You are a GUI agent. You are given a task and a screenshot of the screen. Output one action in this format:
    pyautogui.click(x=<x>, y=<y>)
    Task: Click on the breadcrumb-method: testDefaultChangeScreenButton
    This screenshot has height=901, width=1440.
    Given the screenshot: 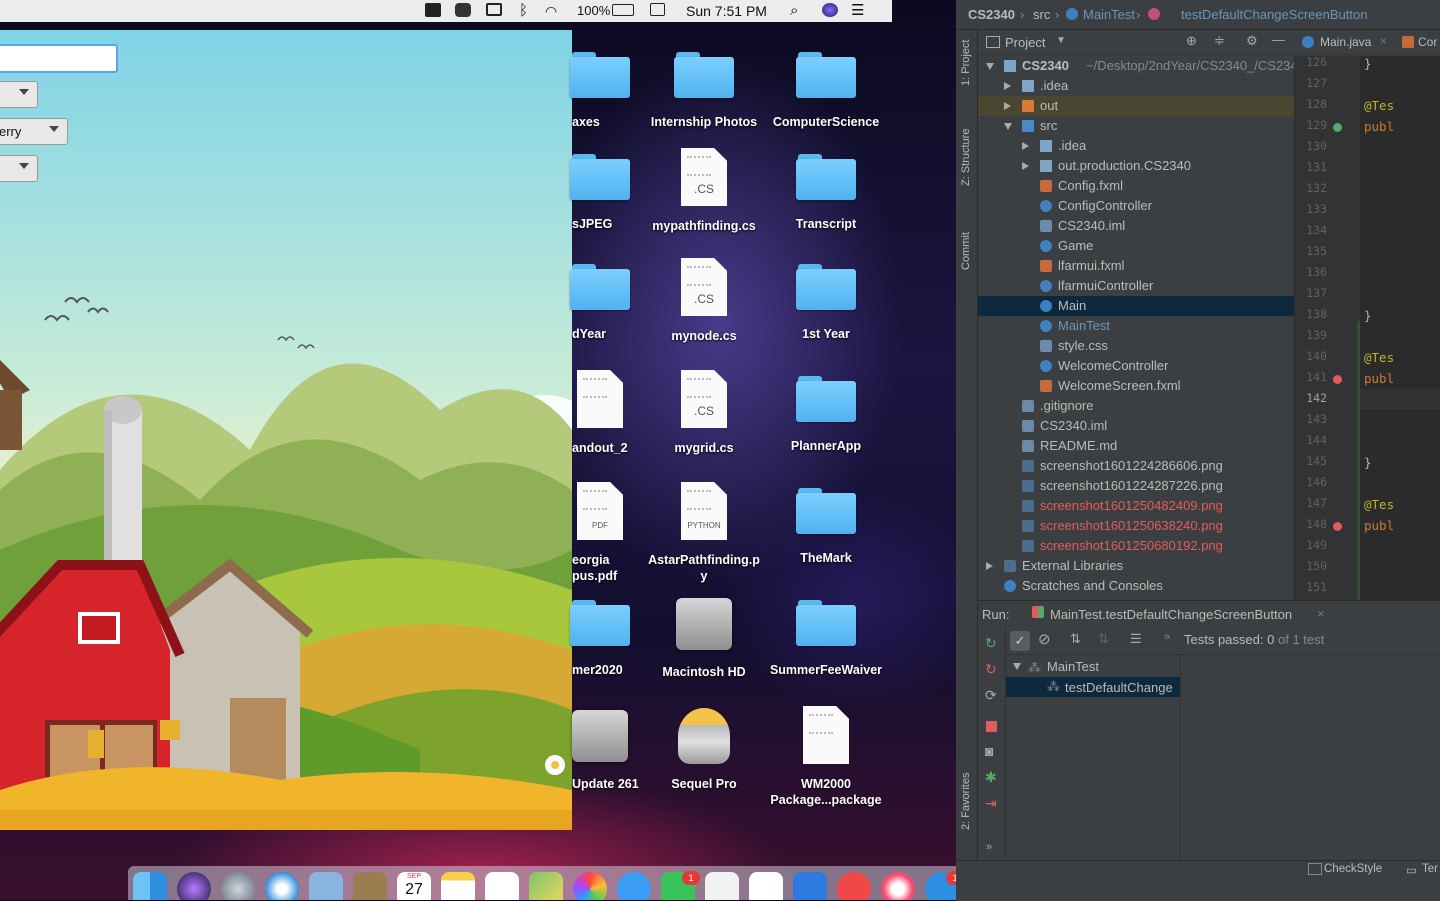 What is the action you would take?
    pyautogui.click(x=1274, y=14)
    